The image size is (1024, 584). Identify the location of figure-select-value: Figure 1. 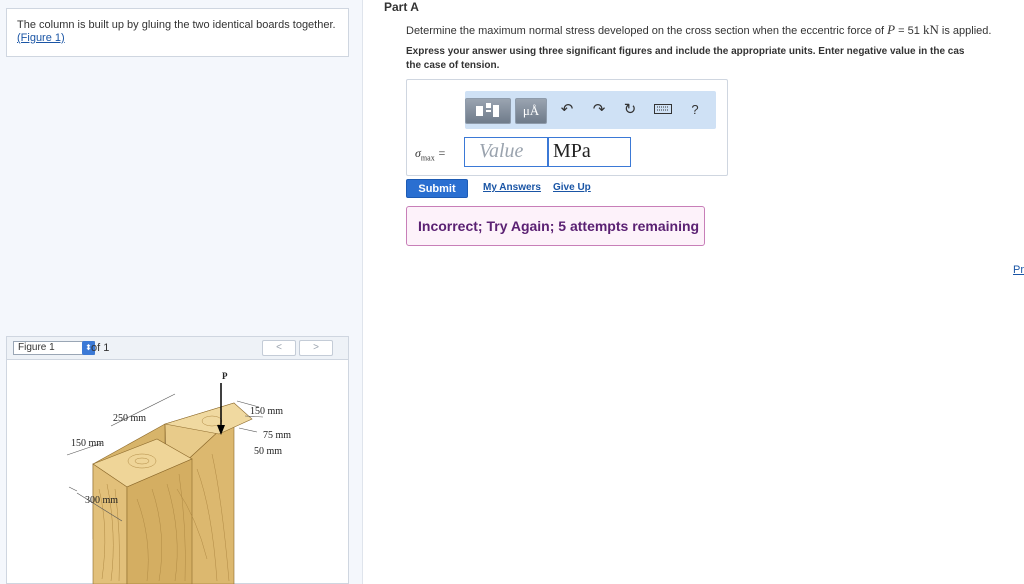
(36, 347).